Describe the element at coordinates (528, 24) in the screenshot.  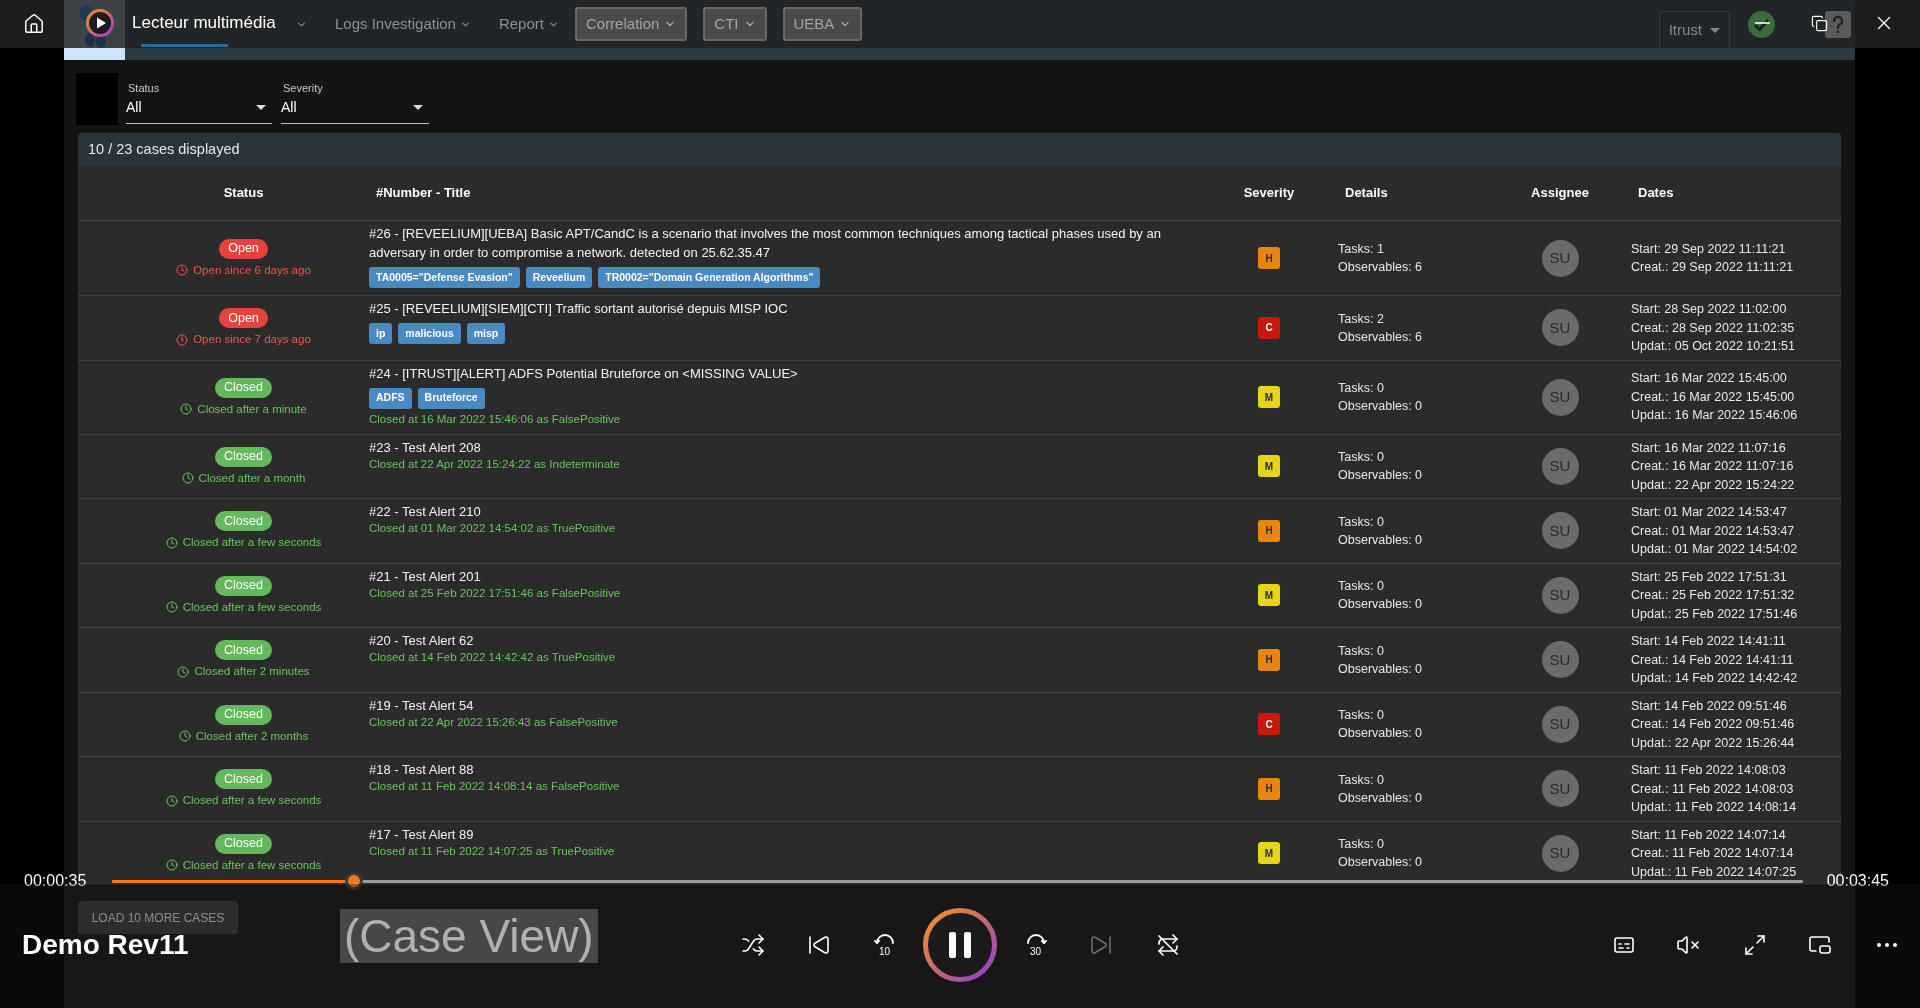
I see `nav-link: Report` at that location.